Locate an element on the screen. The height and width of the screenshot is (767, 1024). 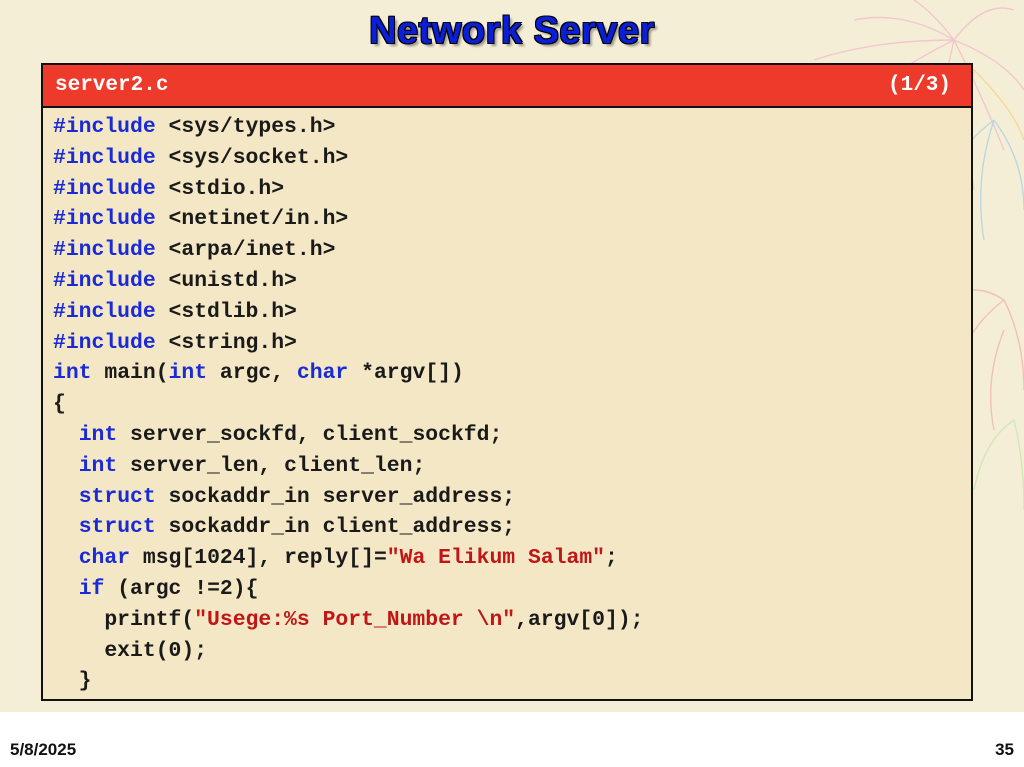
code-text: <stdio.h> is located at coordinates (226, 188).